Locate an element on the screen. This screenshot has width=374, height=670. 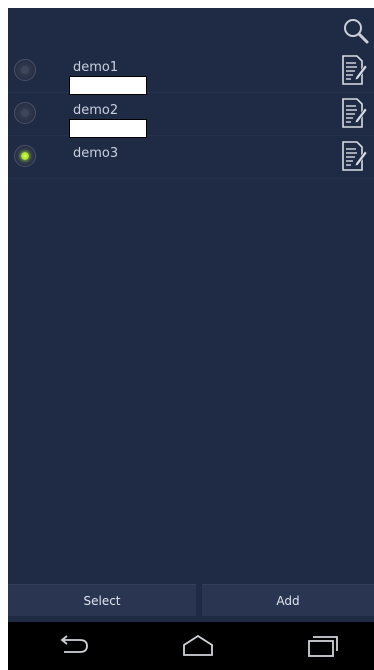
item-label: demo1 is located at coordinates (96, 67).